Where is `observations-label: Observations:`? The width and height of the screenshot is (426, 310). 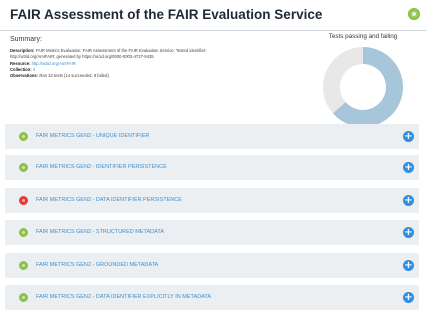 observations-label: Observations: is located at coordinates (24, 76).